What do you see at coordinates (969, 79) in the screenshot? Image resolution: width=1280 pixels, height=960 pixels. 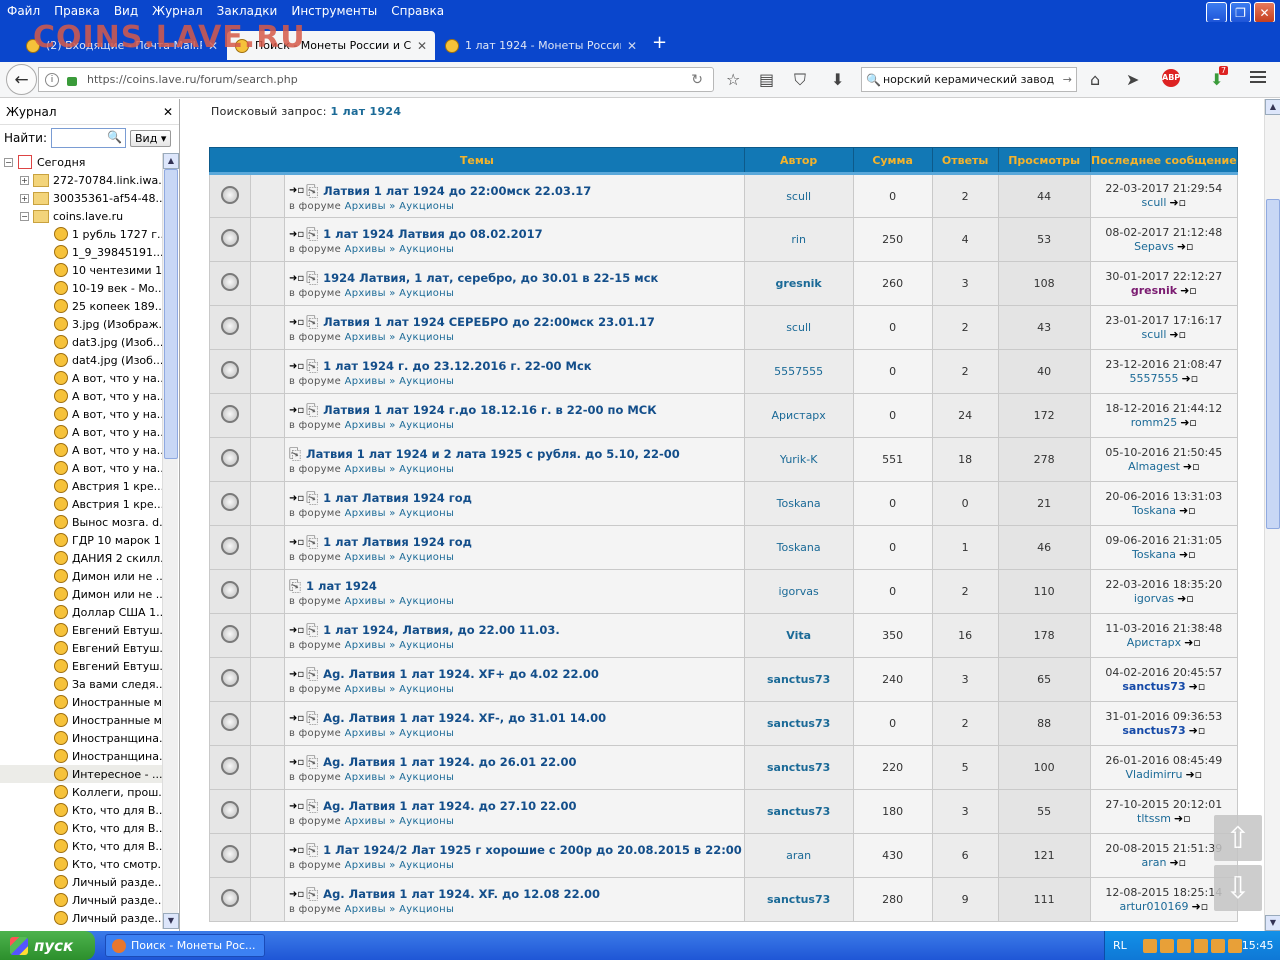 I see `search-input: 🔍 норский керамический завод →` at bounding box center [969, 79].